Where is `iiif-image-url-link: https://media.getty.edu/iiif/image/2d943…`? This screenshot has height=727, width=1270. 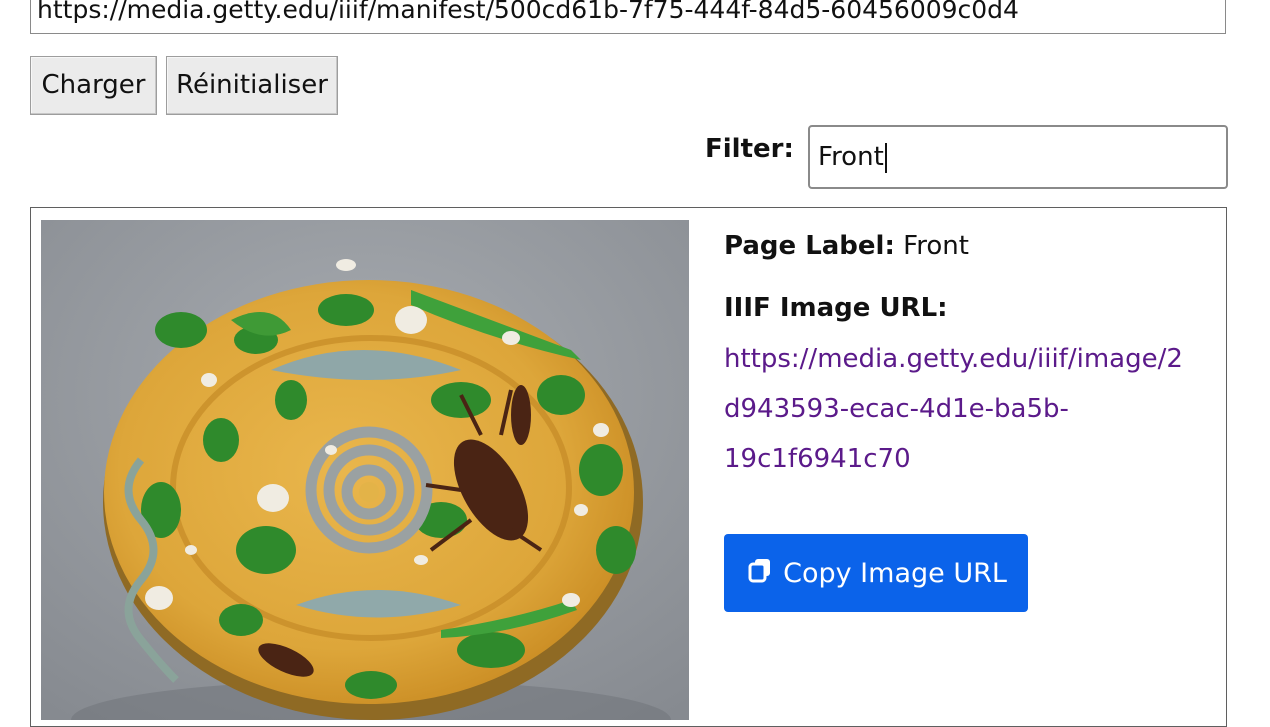 iiif-image-url-link: https://media.getty.edu/iiif/image/2d943… is located at coordinates (959, 409).